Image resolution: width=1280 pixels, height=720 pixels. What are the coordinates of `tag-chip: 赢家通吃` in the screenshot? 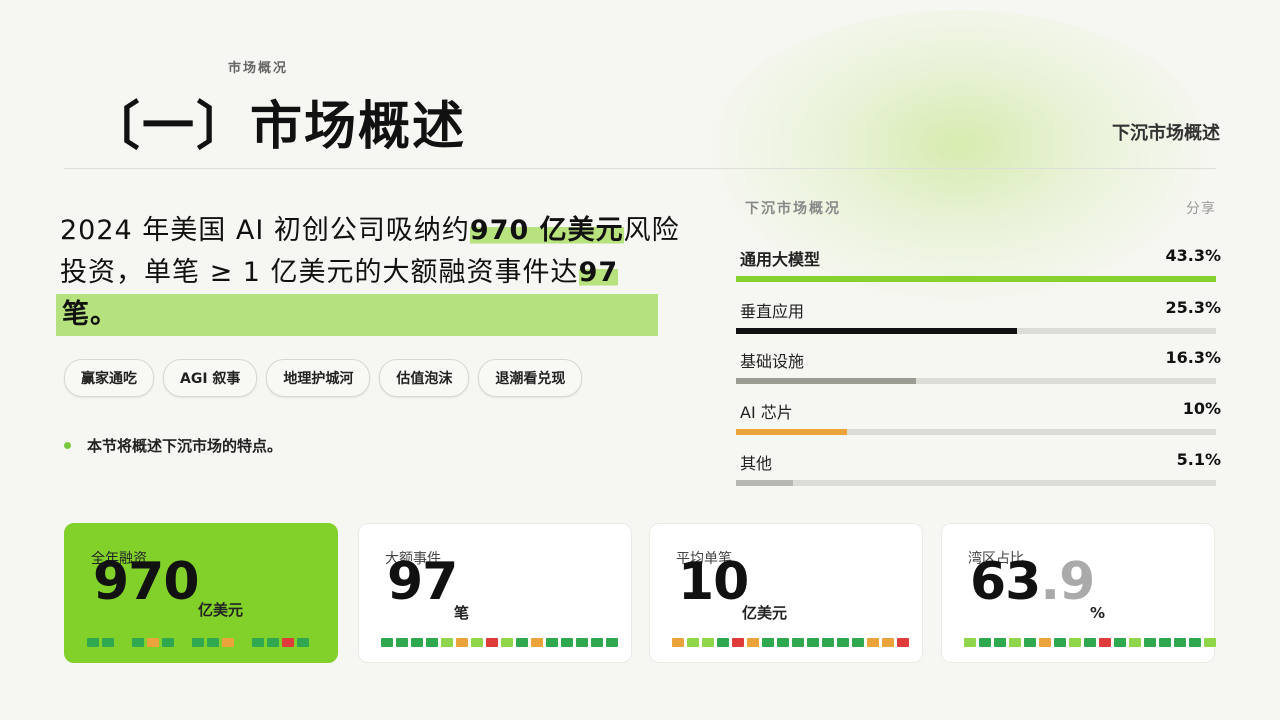 It's located at (109, 378).